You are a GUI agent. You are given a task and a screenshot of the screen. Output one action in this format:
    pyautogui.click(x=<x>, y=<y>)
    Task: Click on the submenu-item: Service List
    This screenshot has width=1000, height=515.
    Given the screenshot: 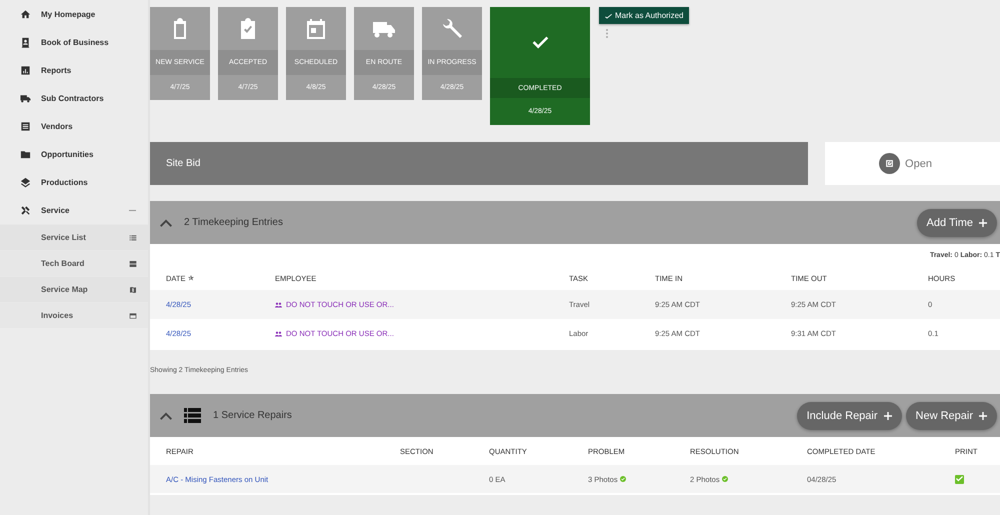 What is the action you would take?
    pyautogui.click(x=74, y=237)
    